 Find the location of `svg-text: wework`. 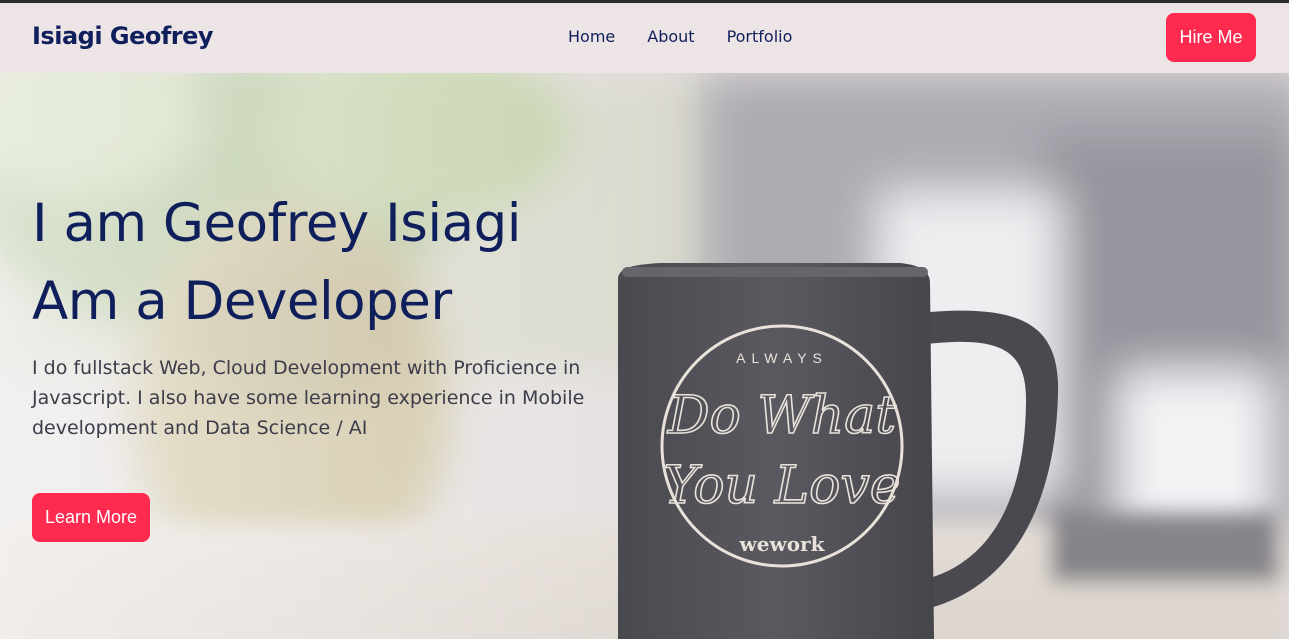

svg-text: wework is located at coordinates (782, 544).